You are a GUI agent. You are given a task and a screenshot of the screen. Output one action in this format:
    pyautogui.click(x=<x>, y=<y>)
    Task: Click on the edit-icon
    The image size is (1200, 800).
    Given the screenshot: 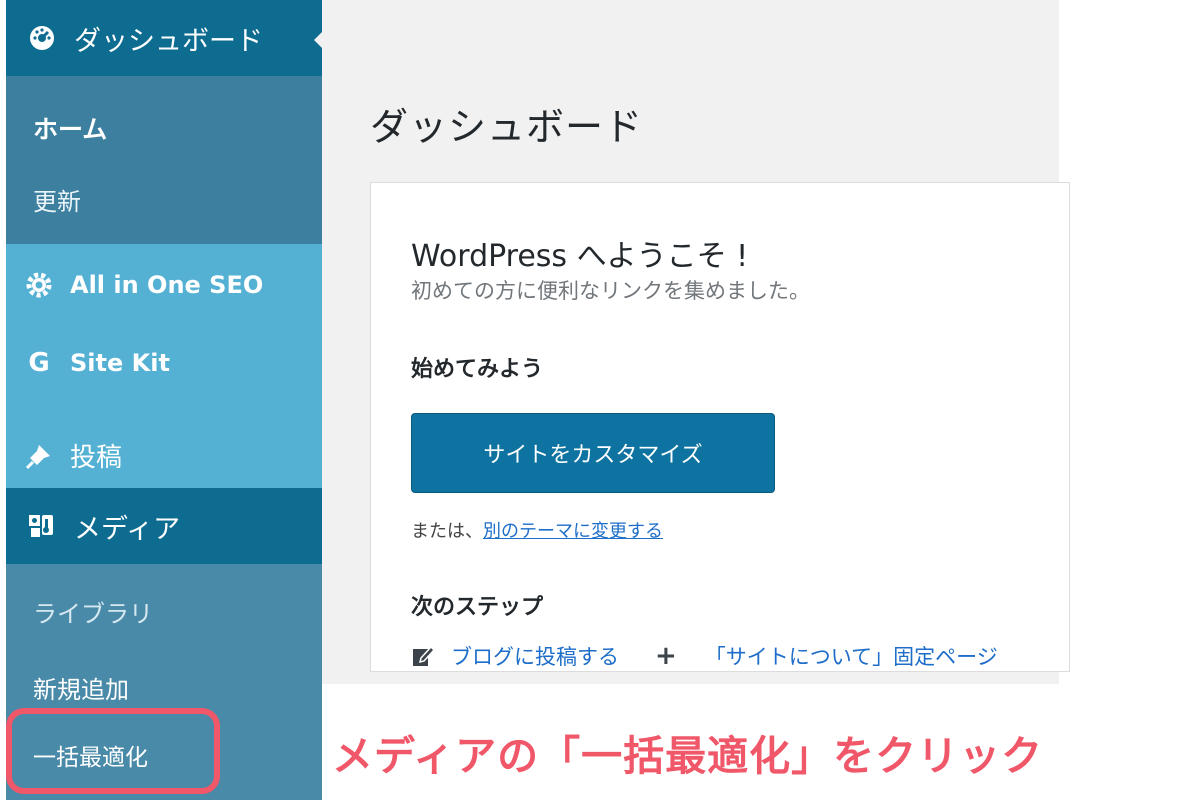 What is the action you would take?
    pyautogui.click(x=423, y=656)
    